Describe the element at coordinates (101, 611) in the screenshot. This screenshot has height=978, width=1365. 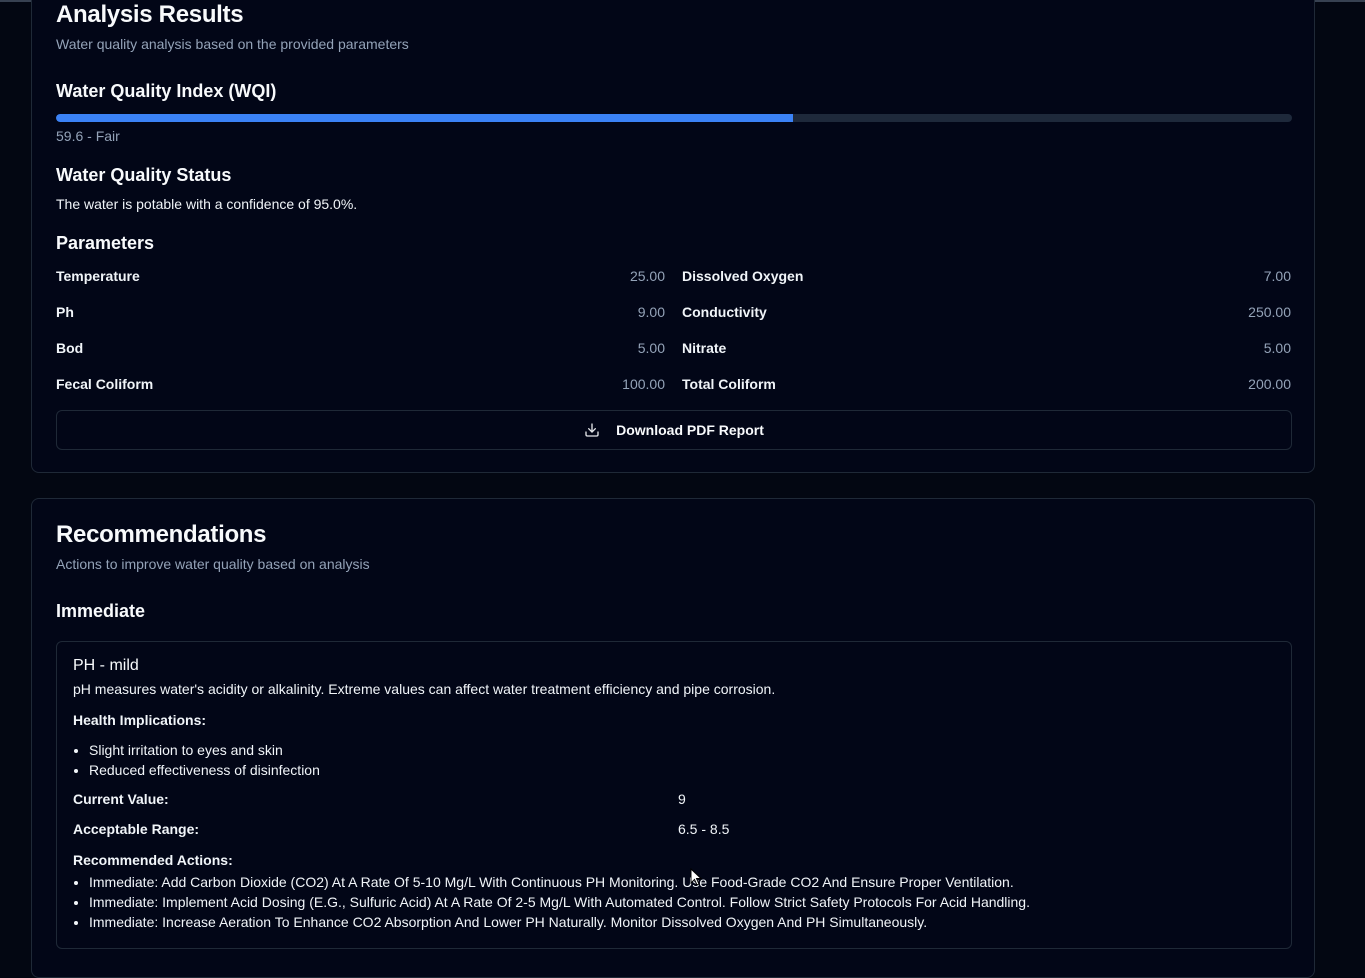
I see `section-immediate-heading: Immediate` at that location.